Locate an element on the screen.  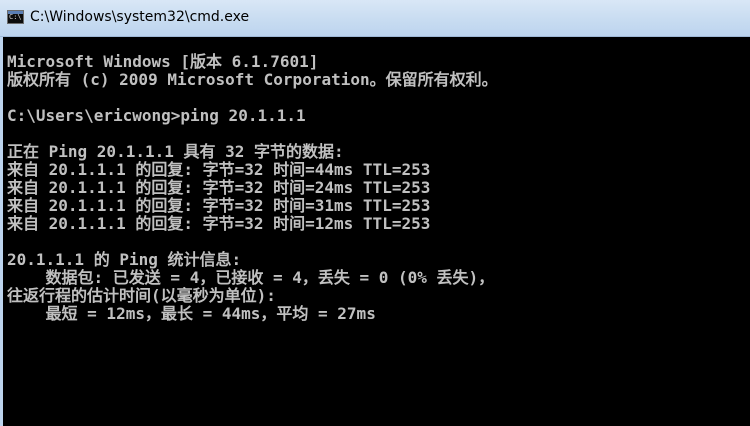
console-line-stats-header: 20.1.1.1 的 Ping 统计信息: is located at coordinates (124, 259).